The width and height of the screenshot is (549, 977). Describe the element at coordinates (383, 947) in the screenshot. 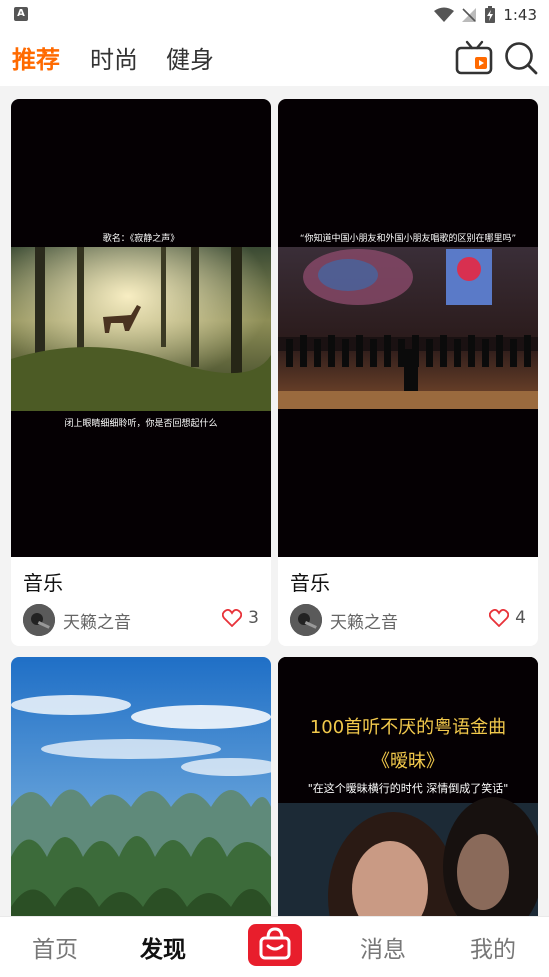

I see `nav-messages: 消息` at that location.